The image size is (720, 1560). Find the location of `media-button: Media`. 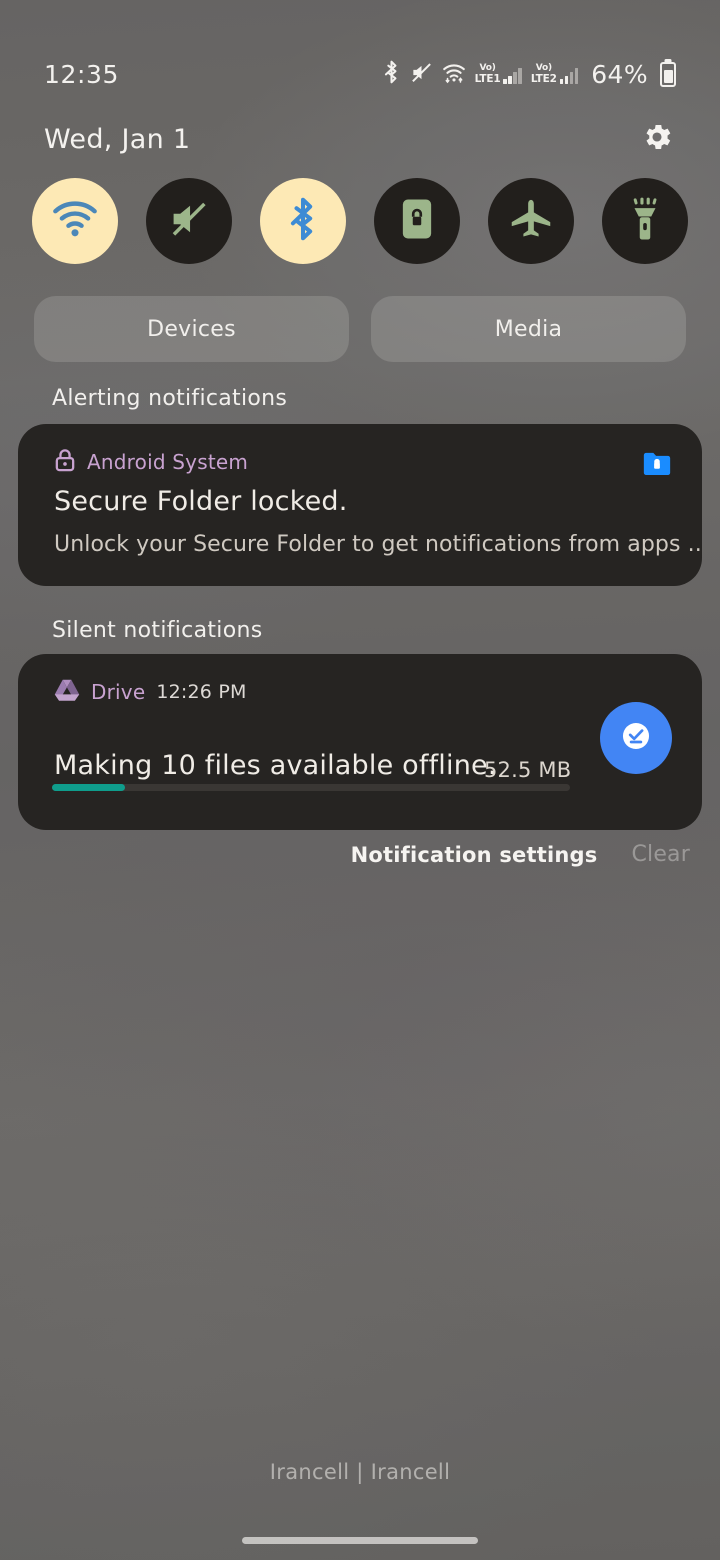

media-button: Media is located at coordinates (528, 329).